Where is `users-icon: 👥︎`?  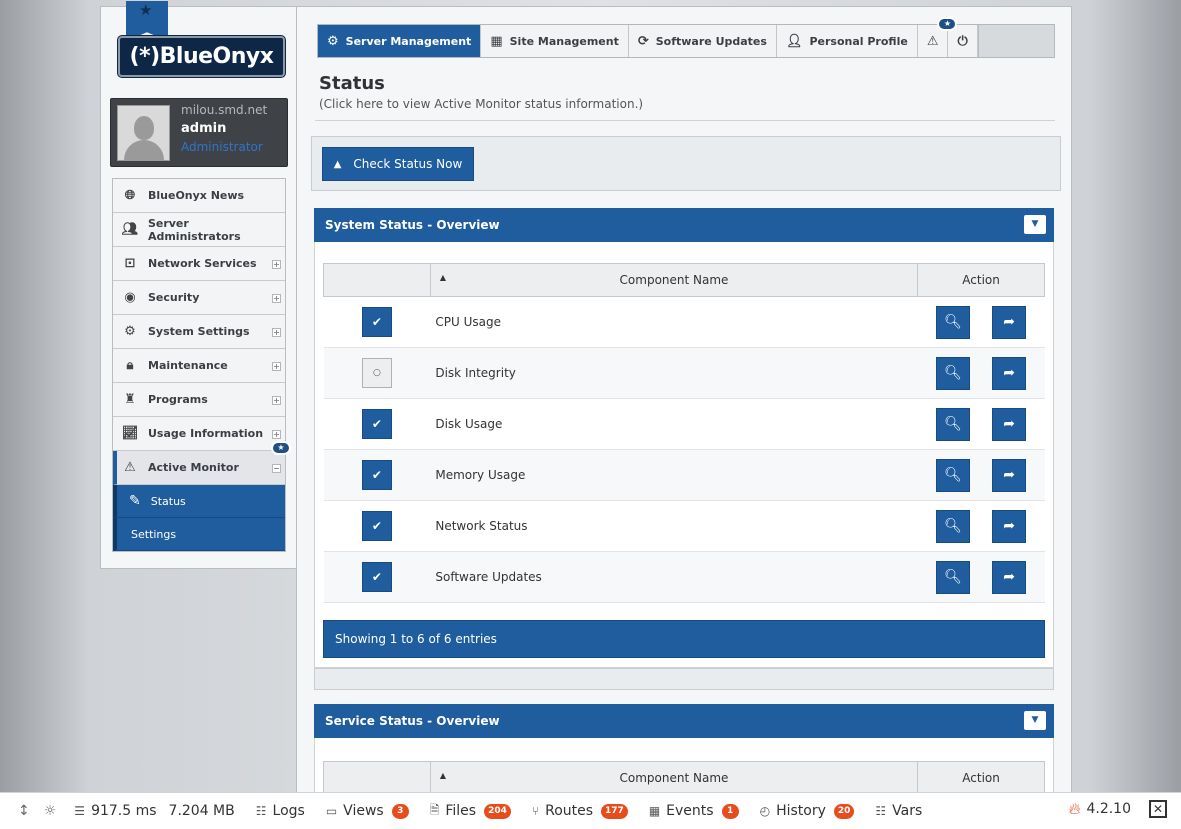 users-icon: 👥︎ is located at coordinates (130, 229).